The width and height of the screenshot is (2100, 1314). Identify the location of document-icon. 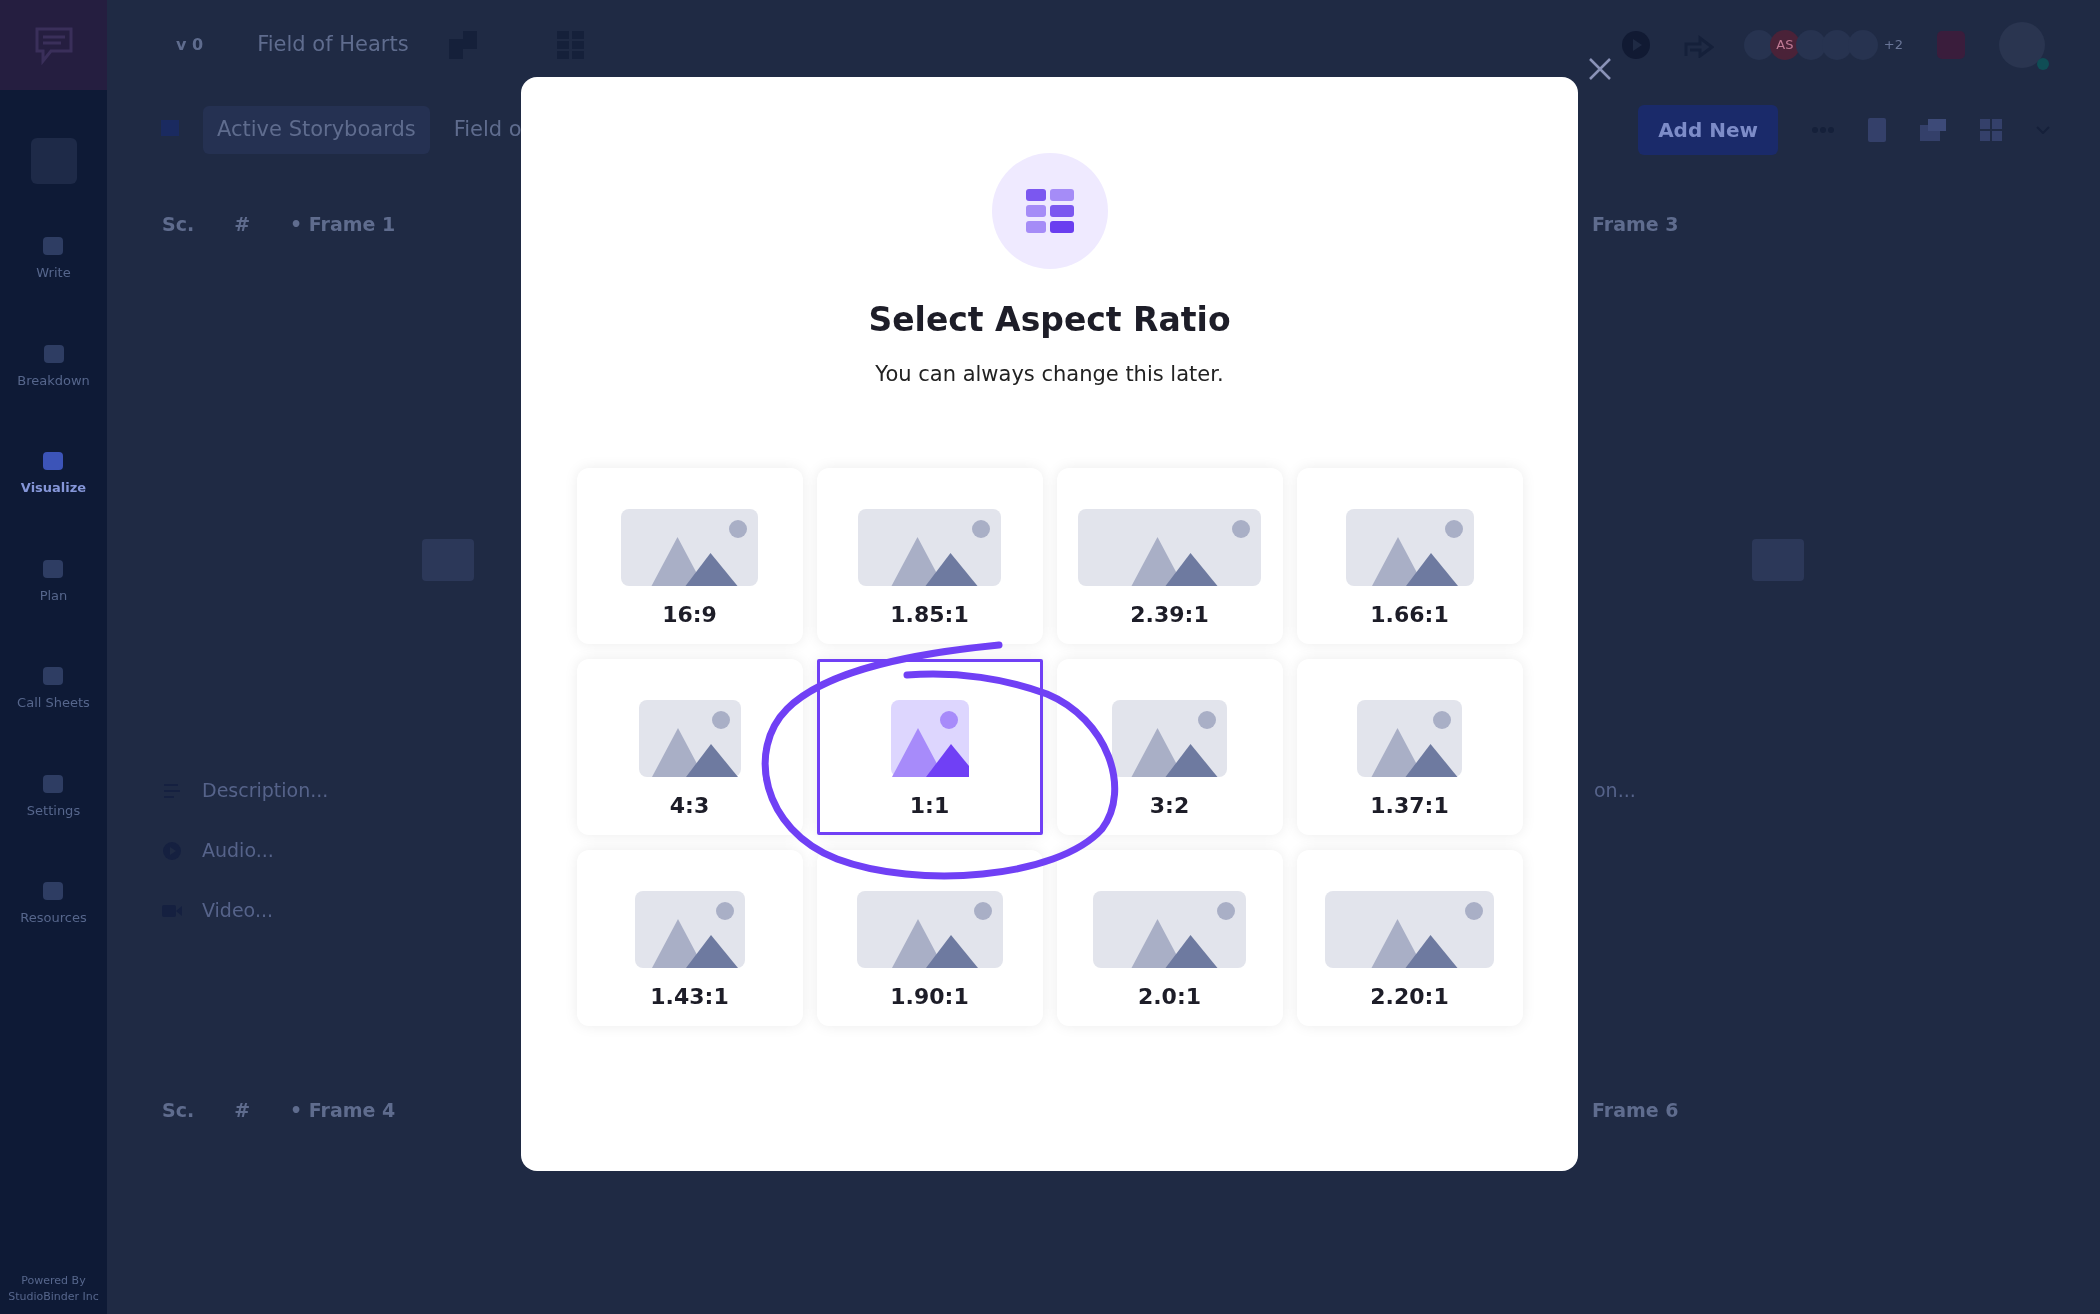
(1877, 130).